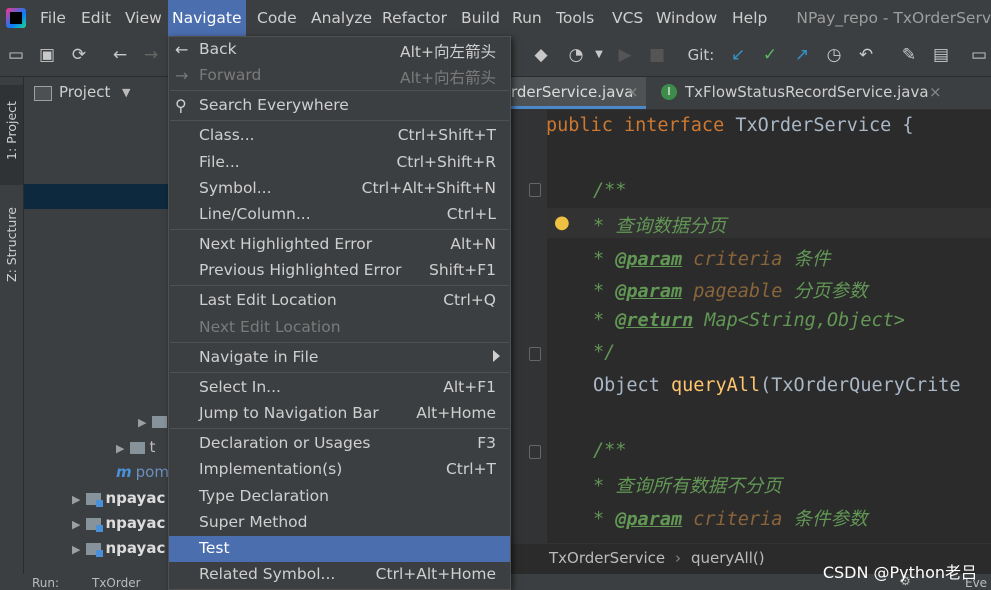 The height and width of the screenshot is (590, 991). What do you see at coordinates (686, 18) in the screenshot?
I see `menu-window: Window` at bounding box center [686, 18].